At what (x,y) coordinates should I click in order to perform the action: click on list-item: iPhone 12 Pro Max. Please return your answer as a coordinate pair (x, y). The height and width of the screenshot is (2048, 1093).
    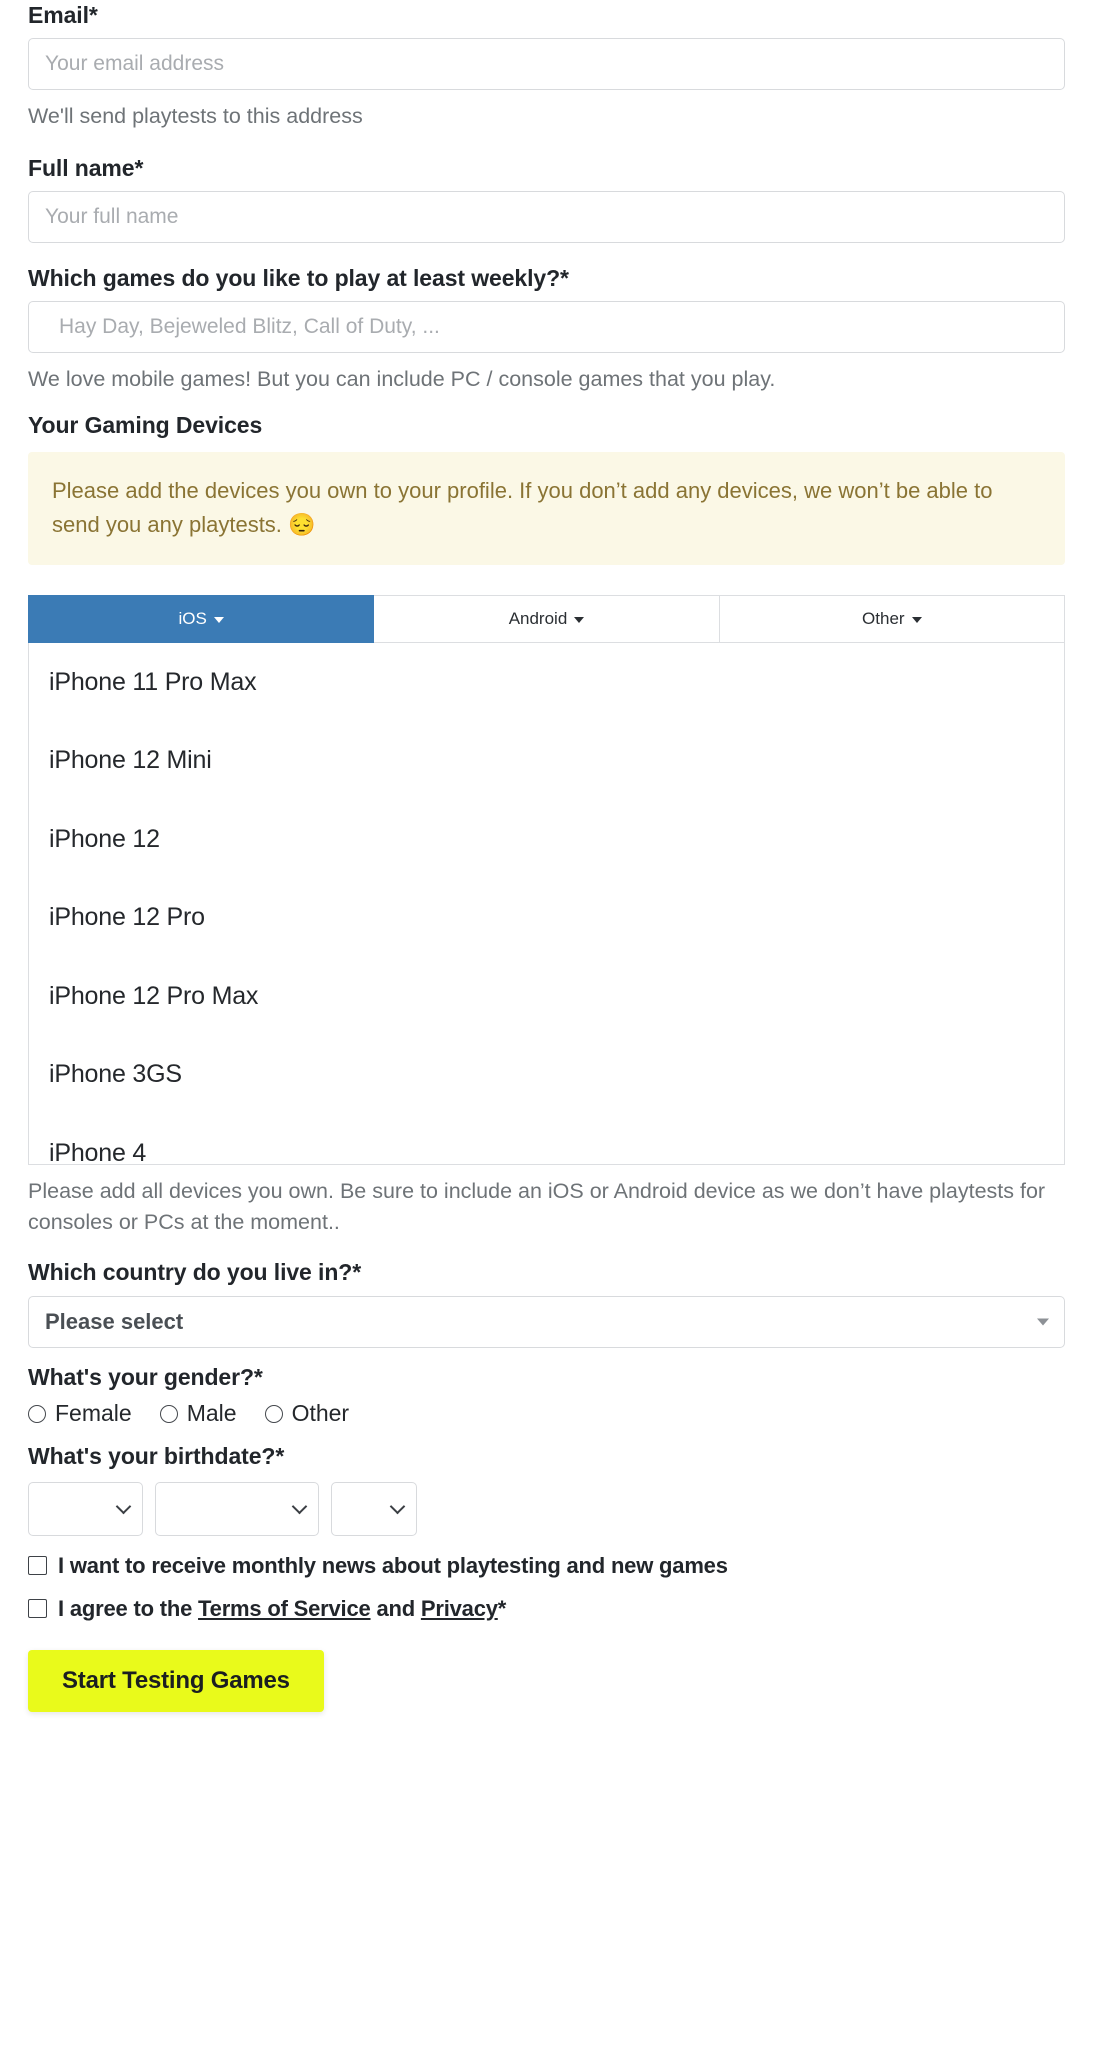
    Looking at the image, I should click on (546, 996).